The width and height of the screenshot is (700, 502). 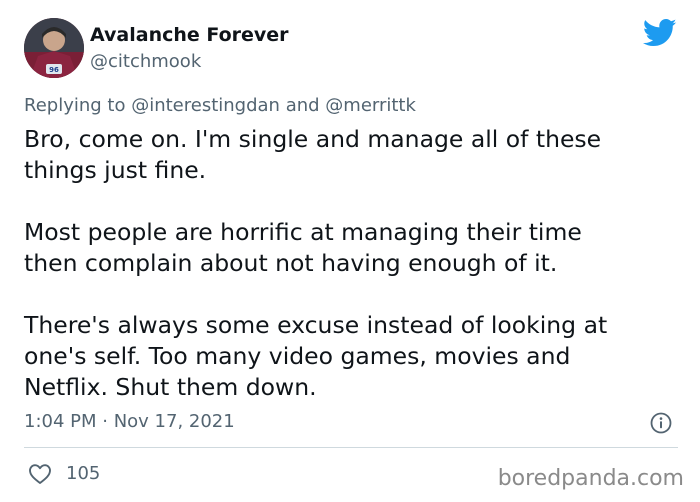 I want to click on replying-to-joiner: and, so click(x=302, y=105).